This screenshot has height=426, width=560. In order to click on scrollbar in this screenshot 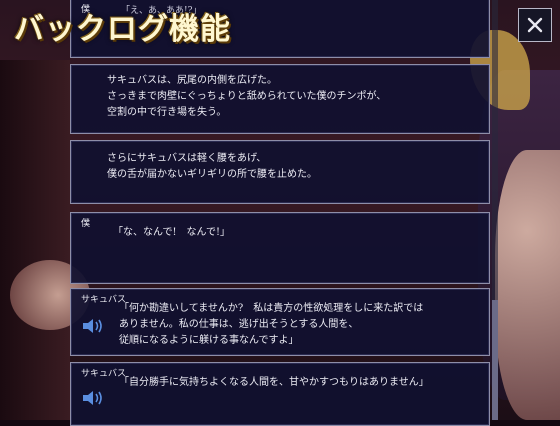, I will do `click(495, 210)`.